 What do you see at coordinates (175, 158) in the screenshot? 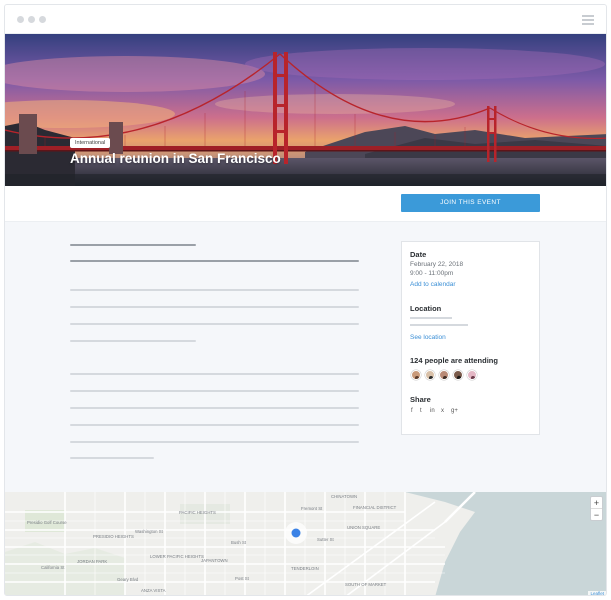
I see `event-title: Annual reunion in San Francisco` at bounding box center [175, 158].